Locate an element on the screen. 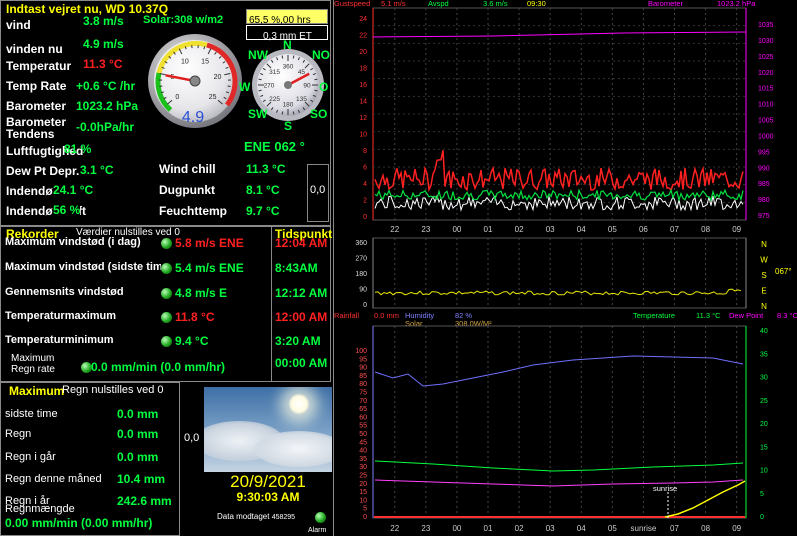 The height and width of the screenshot is (536, 797). legend-text: Dew Point is located at coordinates (746, 315).